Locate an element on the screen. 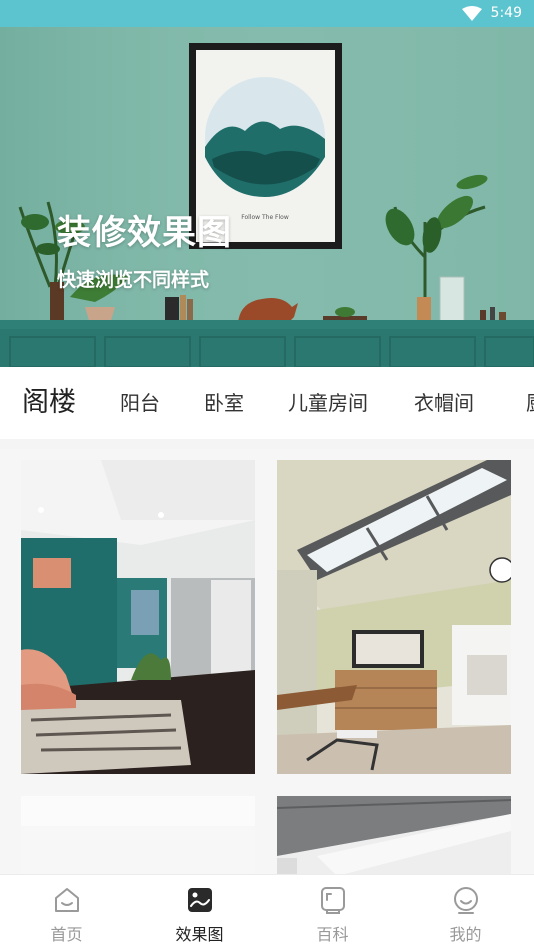 Image resolution: width=534 pixels, height=949 pixels. poster-caption: Follow The Flow is located at coordinates (265, 217).